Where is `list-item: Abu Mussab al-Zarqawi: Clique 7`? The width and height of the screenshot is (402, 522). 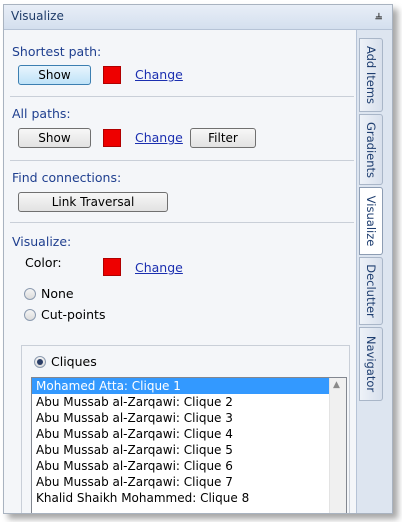 list-item: Abu Mussab al-Zarqawi: Clique 7 is located at coordinates (189, 482).